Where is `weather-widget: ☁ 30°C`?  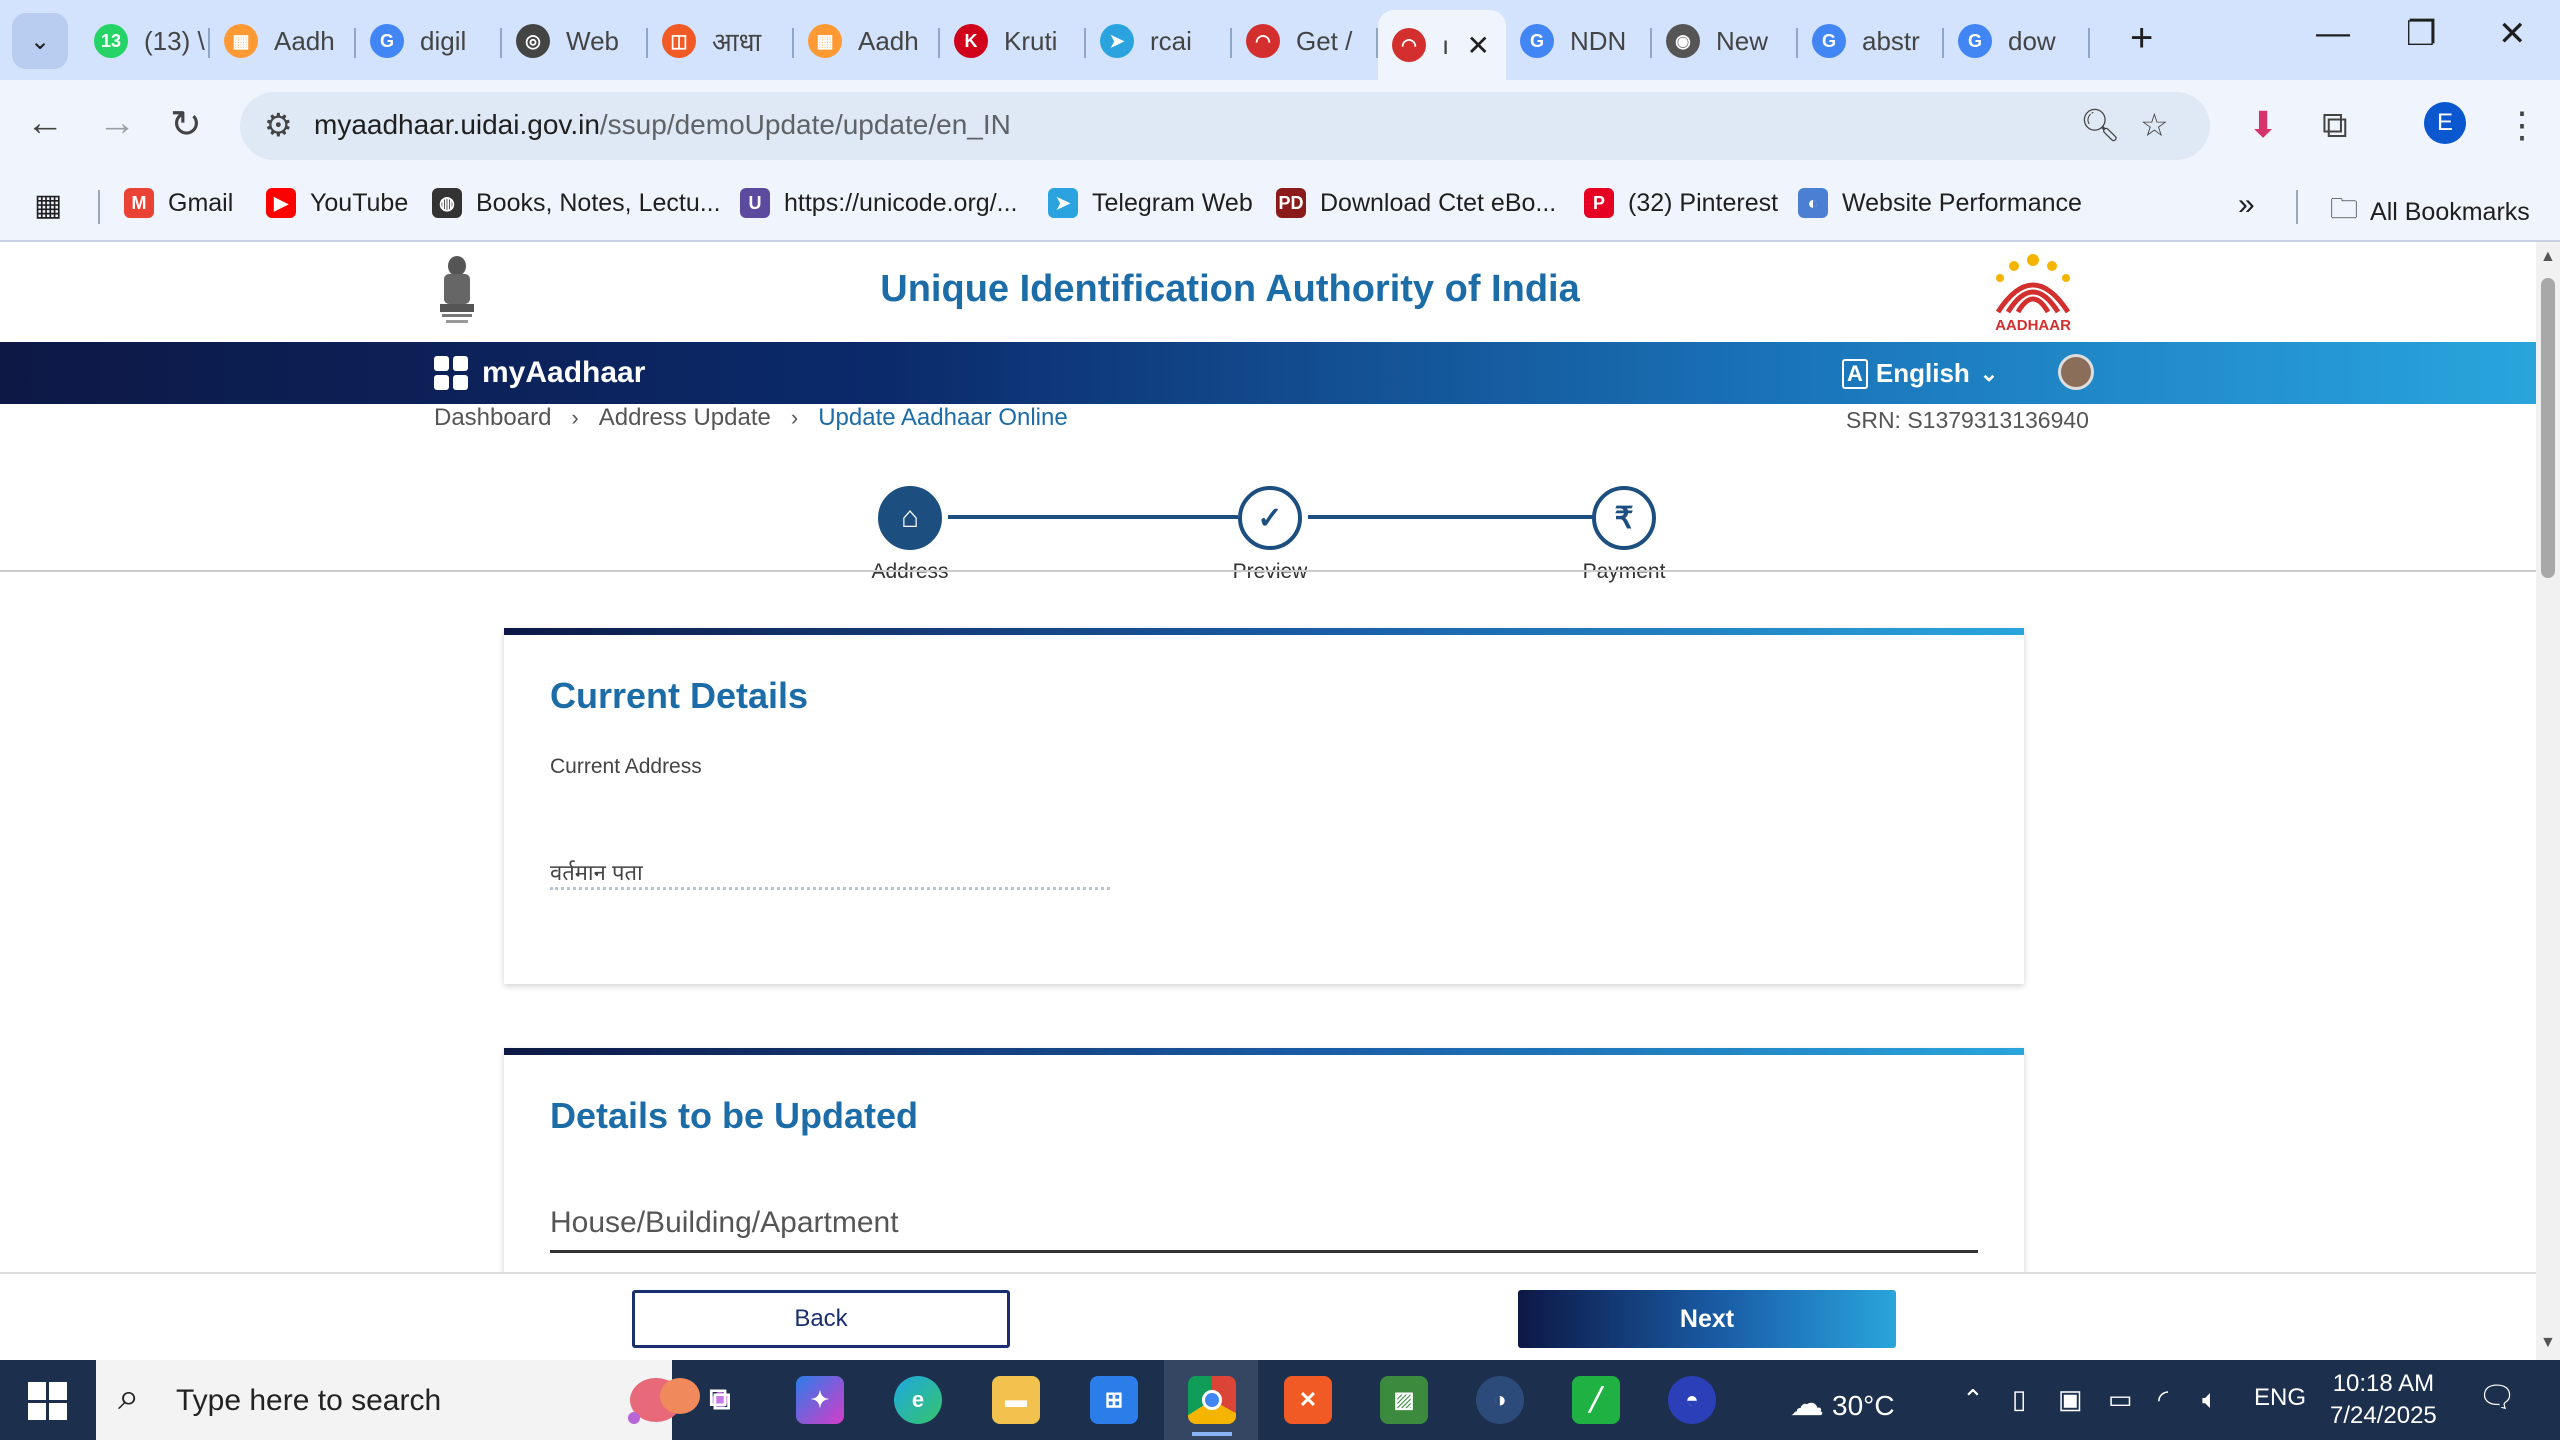 weather-widget: ☁ 30°C is located at coordinates (1842, 1404).